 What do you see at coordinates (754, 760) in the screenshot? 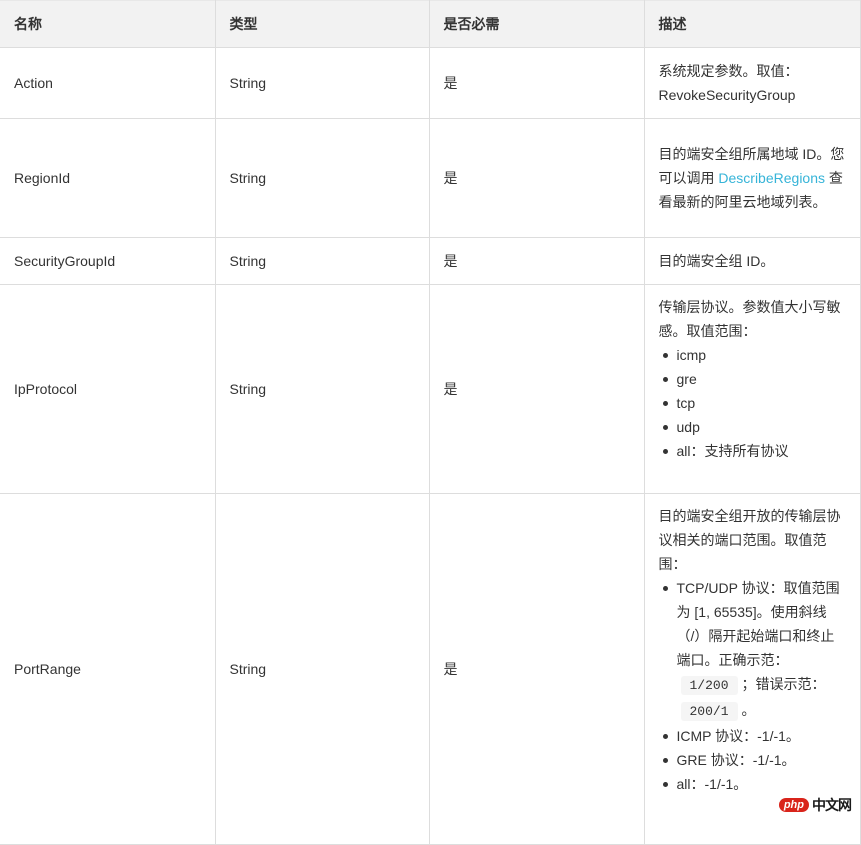
I see `list-item: GRE 协议：-1/-1。` at bounding box center [754, 760].